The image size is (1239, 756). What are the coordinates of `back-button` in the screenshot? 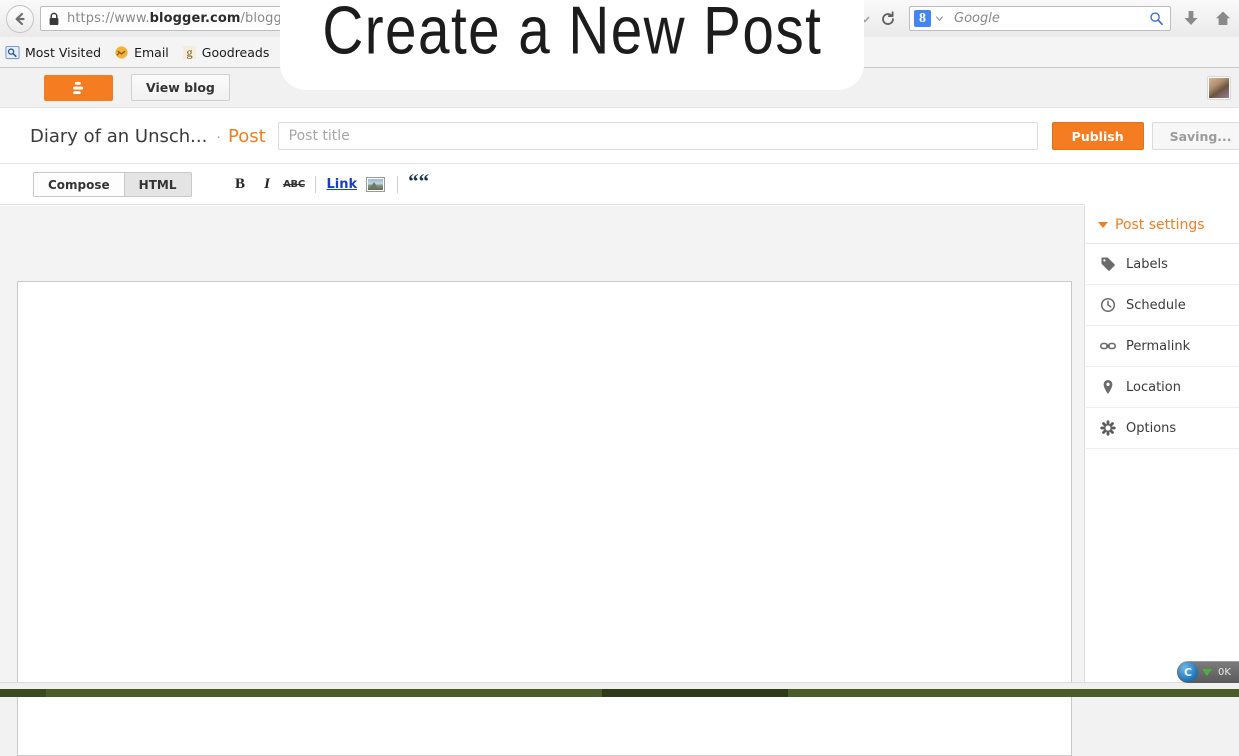 It's located at (20, 19).